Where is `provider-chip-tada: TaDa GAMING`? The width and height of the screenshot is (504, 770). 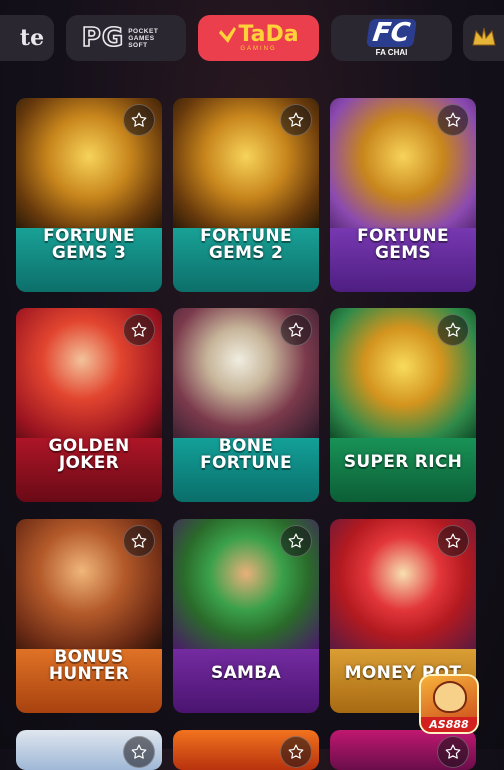
provider-chip-tada: TaDa GAMING is located at coordinates (258, 38).